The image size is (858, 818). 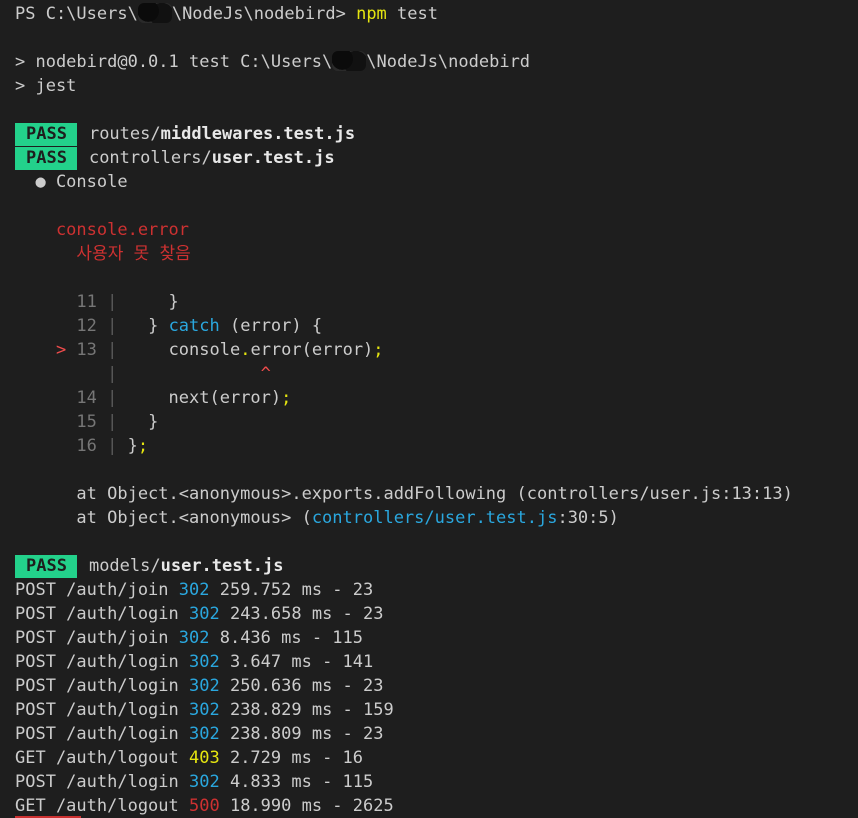 What do you see at coordinates (436, 446) in the screenshot?
I see `code-frame-line-16: 16 | };` at bounding box center [436, 446].